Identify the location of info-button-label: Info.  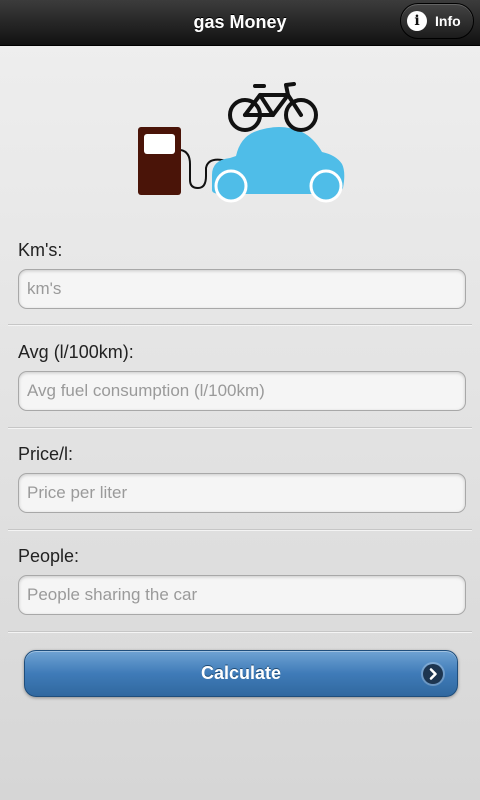
(448, 21).